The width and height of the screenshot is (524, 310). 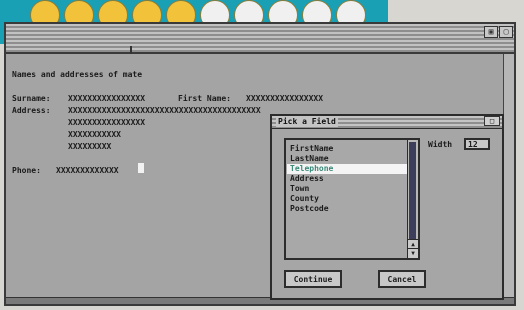 I want to click on surname-label: Surname:, so click(x=31, y=98).